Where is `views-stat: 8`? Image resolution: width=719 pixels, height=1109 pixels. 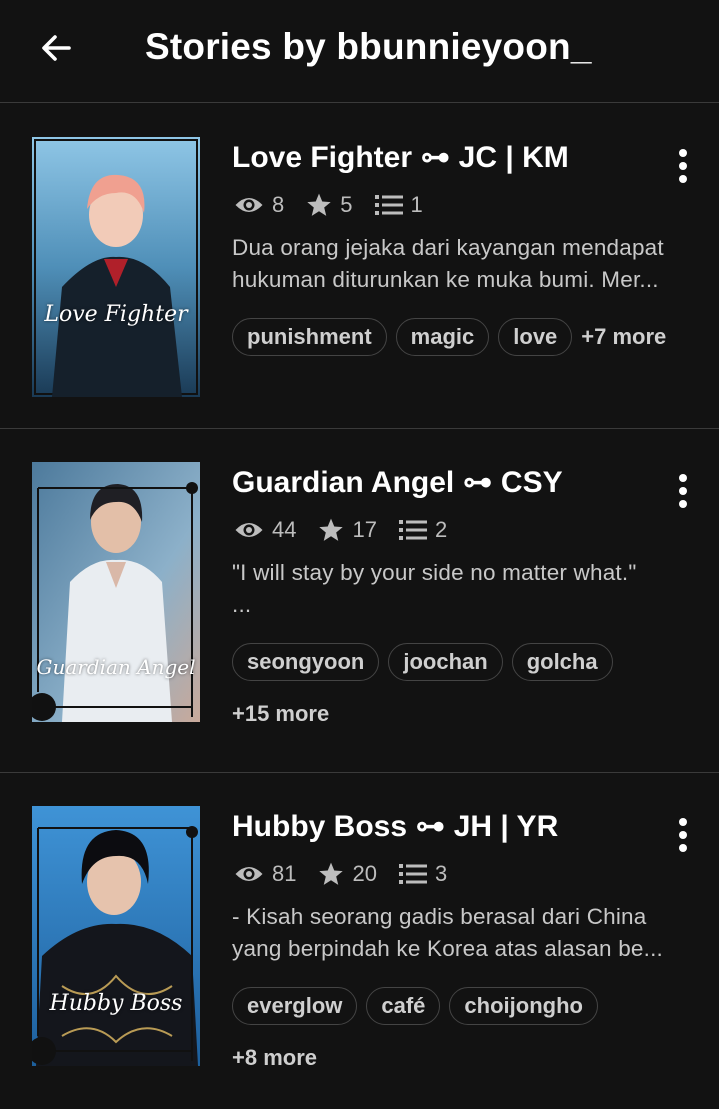
views-stat: 8 is located at coordinates (259, 205).